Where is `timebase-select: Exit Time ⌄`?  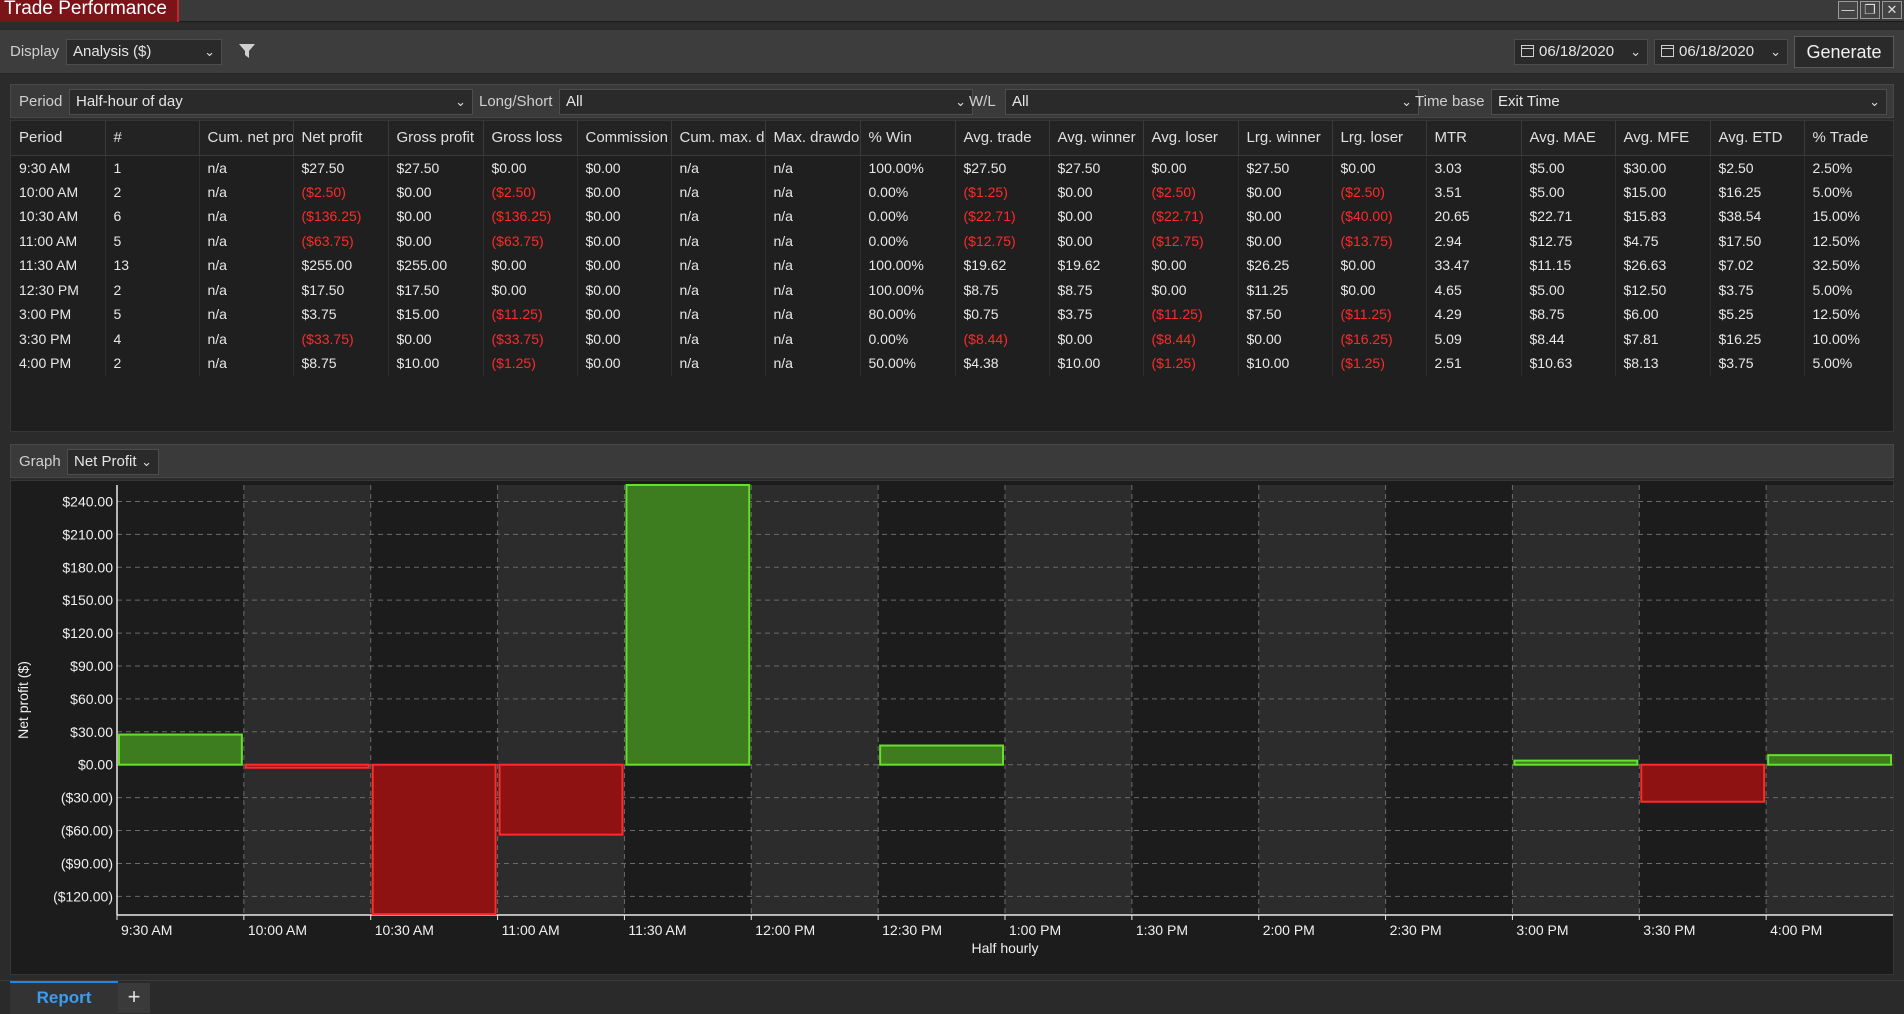
timebase-select: Exit Time ⌄ is located at coordinates (1689, 102).